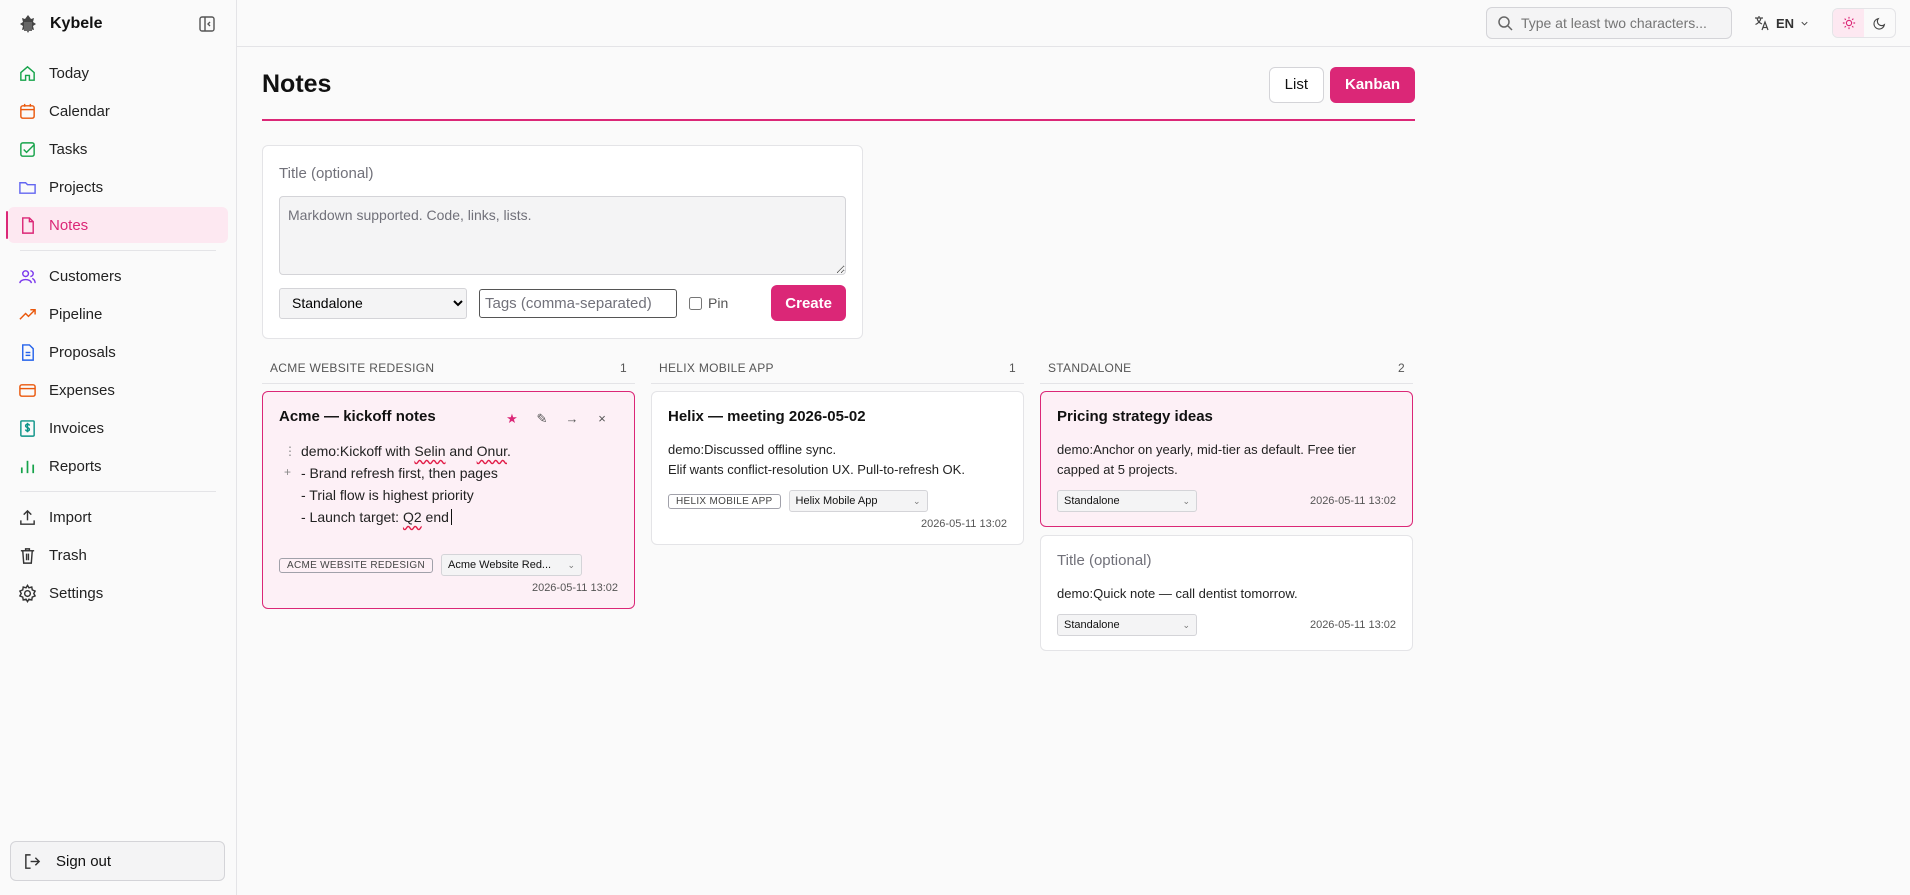 The image size is (1910, 895). Describe the element at coordinates (512, 419) in the screenshot. I see `pin-star-icon: ★` at that location.